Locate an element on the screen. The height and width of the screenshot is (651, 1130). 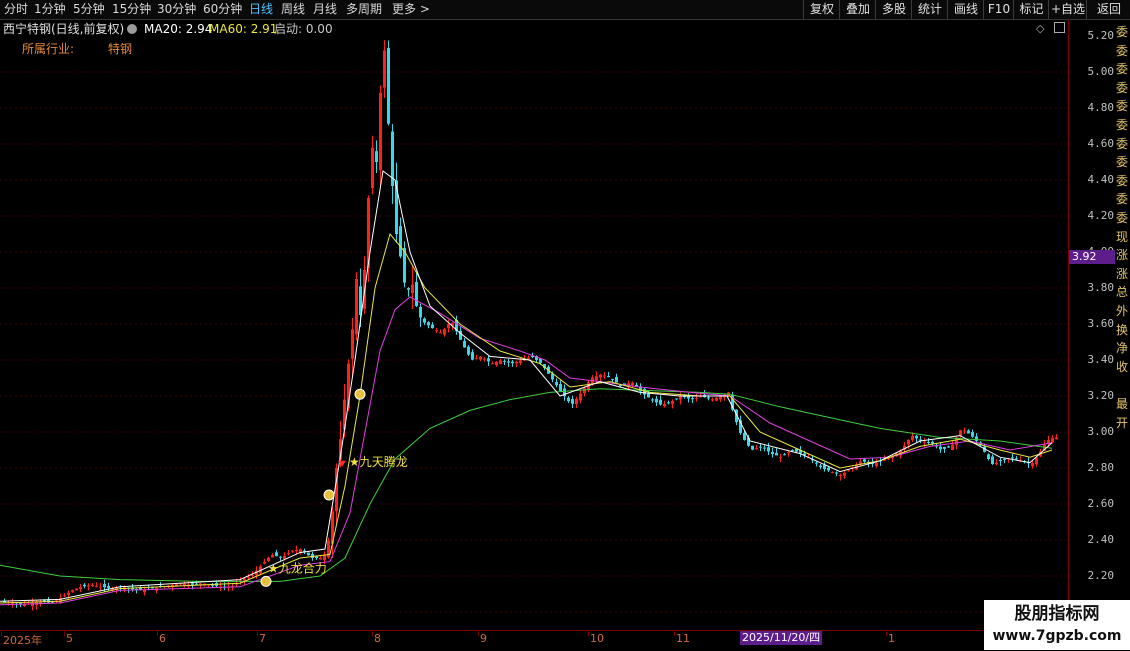
add-favorite-button: +自选 is located at coordinates (1067, 9).